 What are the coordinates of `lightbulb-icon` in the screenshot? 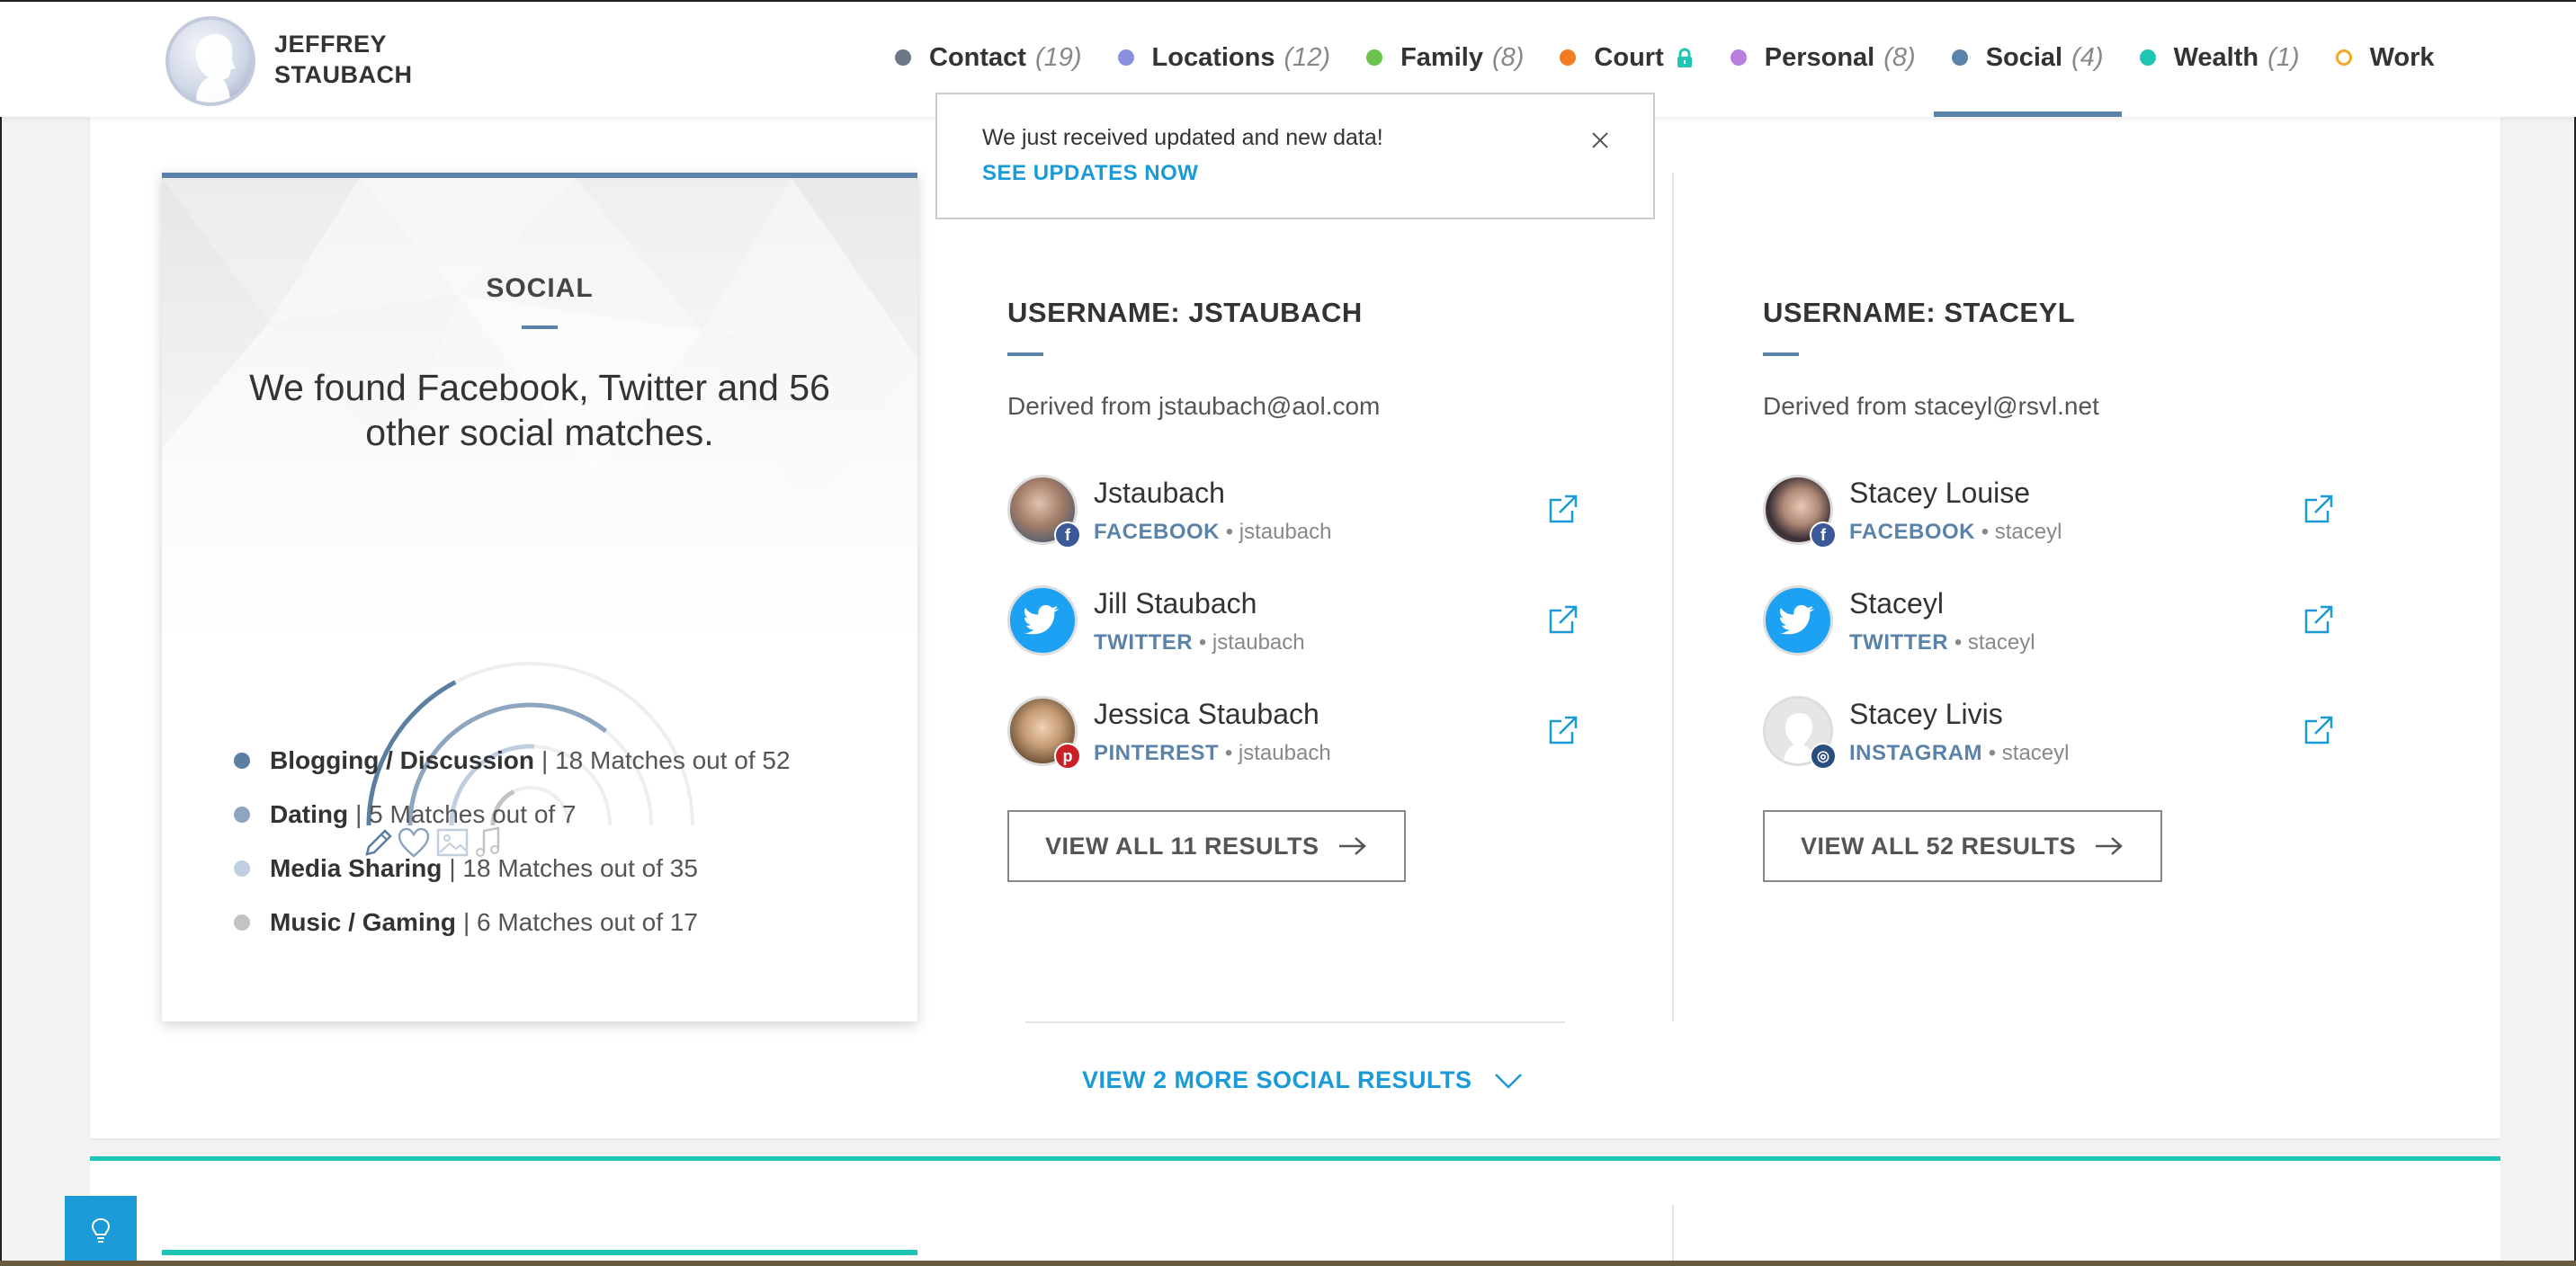 It's located at (101, 1230).